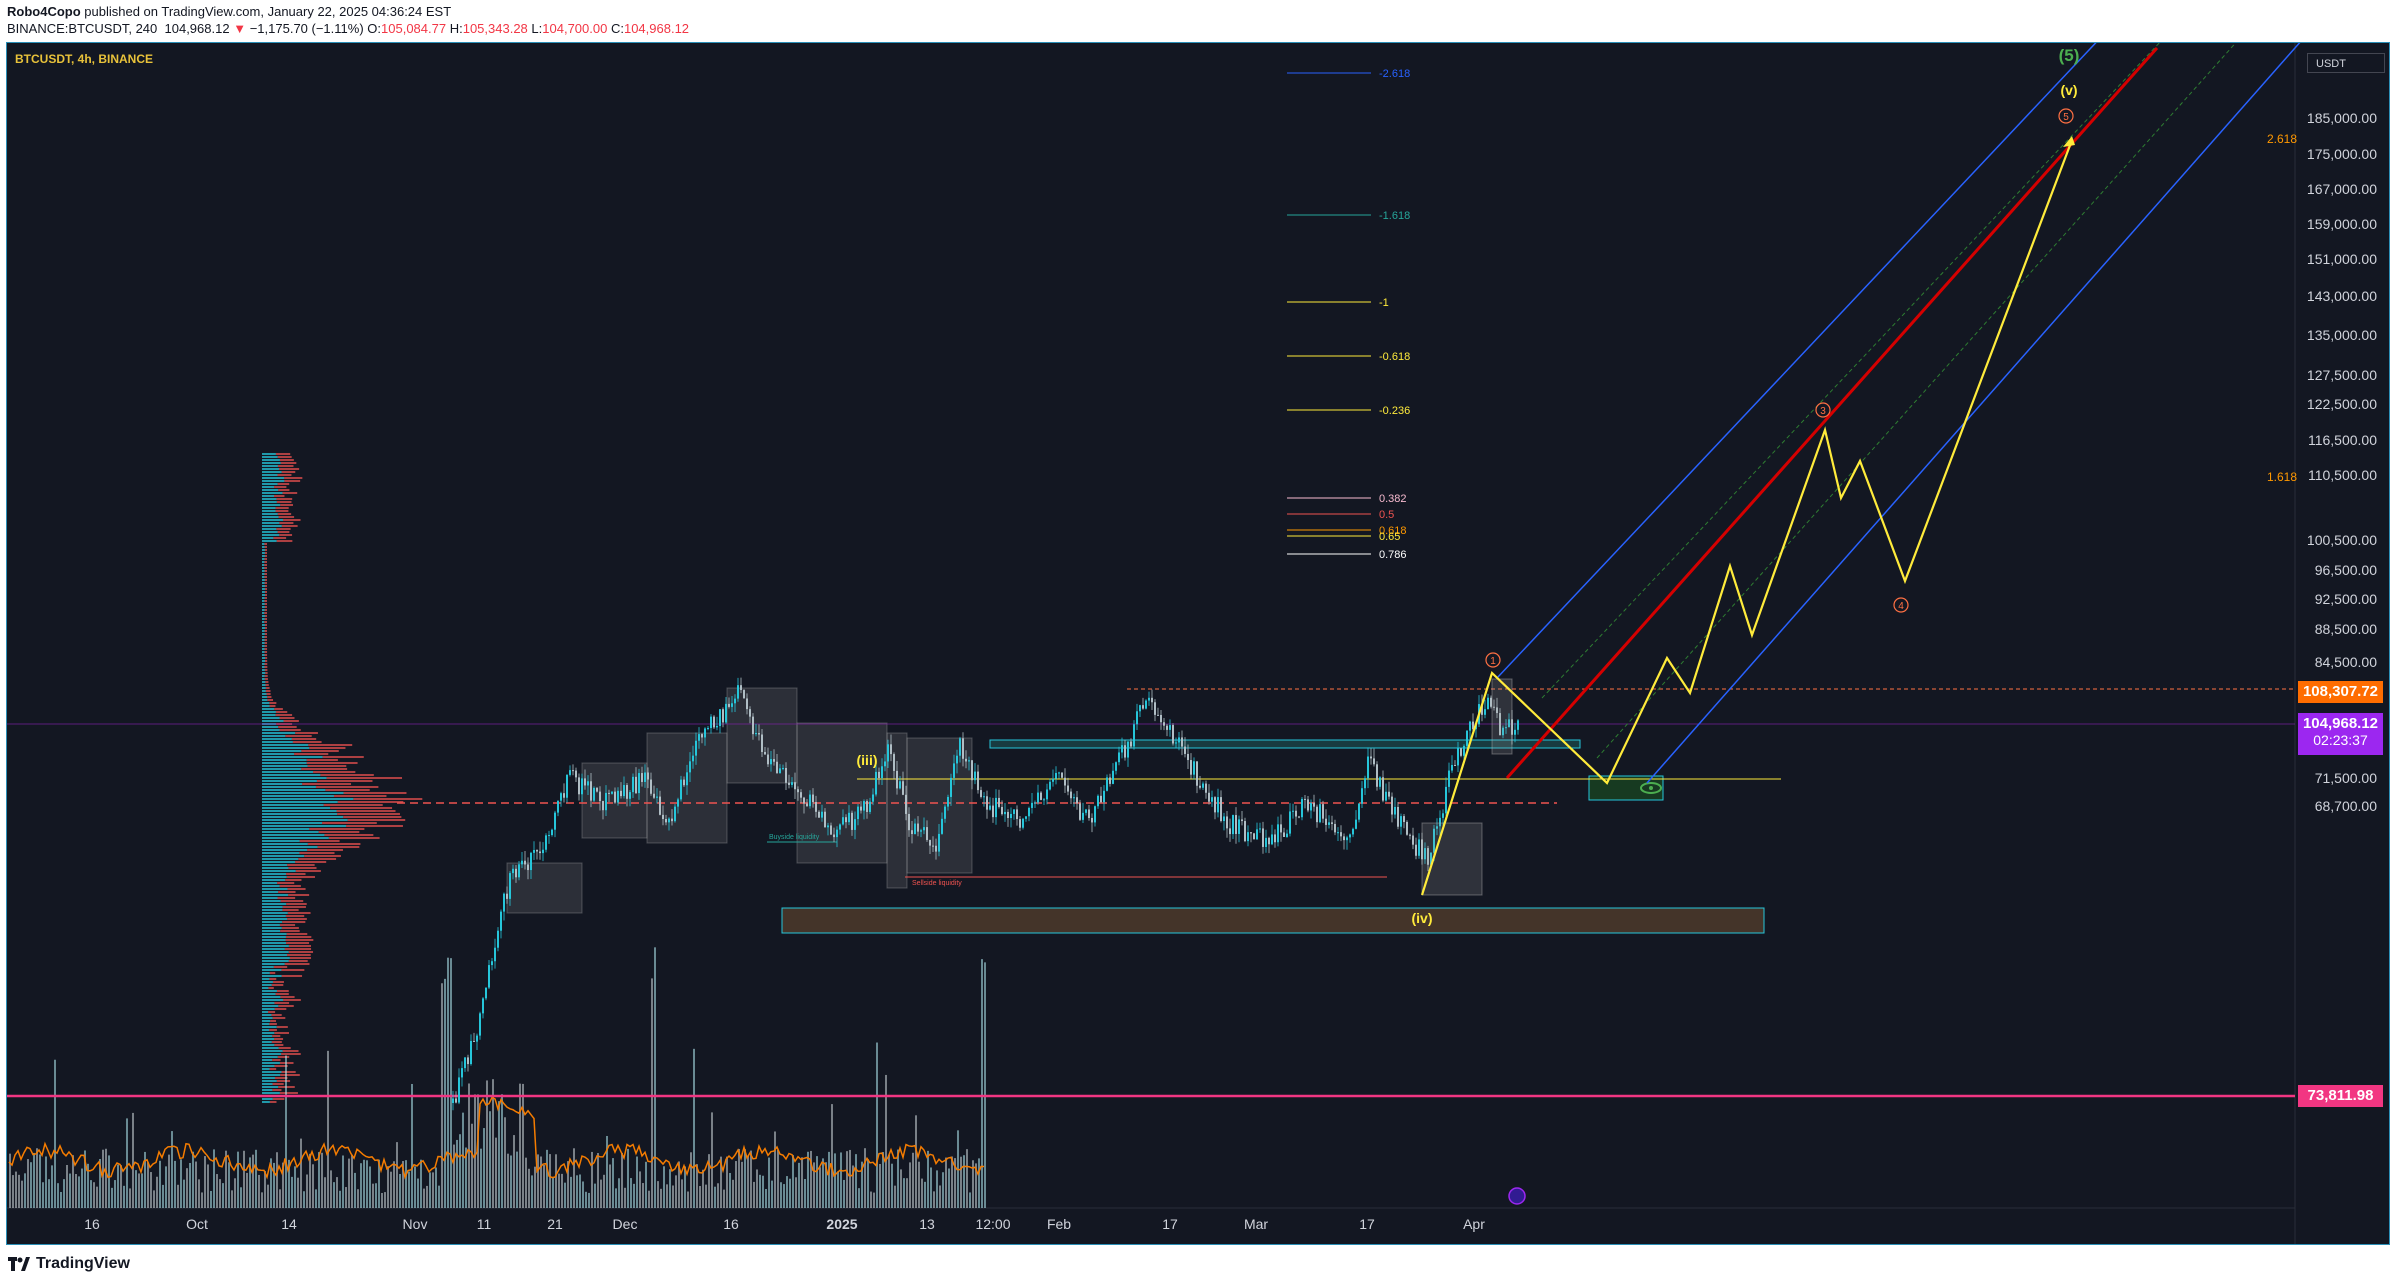 The width and height of the screenshot is (2397, 1282). Describe the element at coordinates (240, 28) in the screenshot. I see `down-arrow-icon: ▼` at that location.